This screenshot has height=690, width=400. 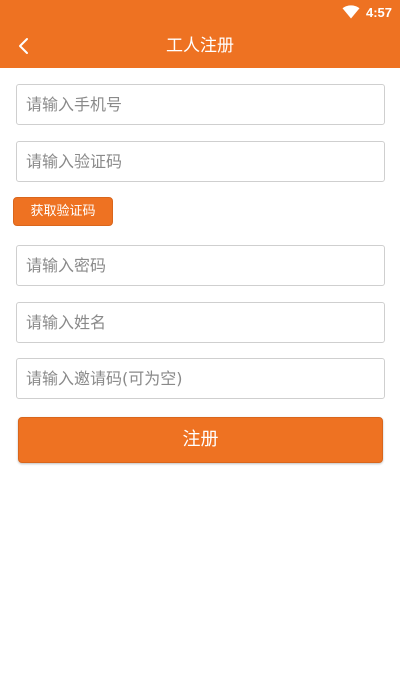 What do you see at coordinates (200, 440) in the screenshot?
I see `register-button: 注册` at bounding box center [200, 440].